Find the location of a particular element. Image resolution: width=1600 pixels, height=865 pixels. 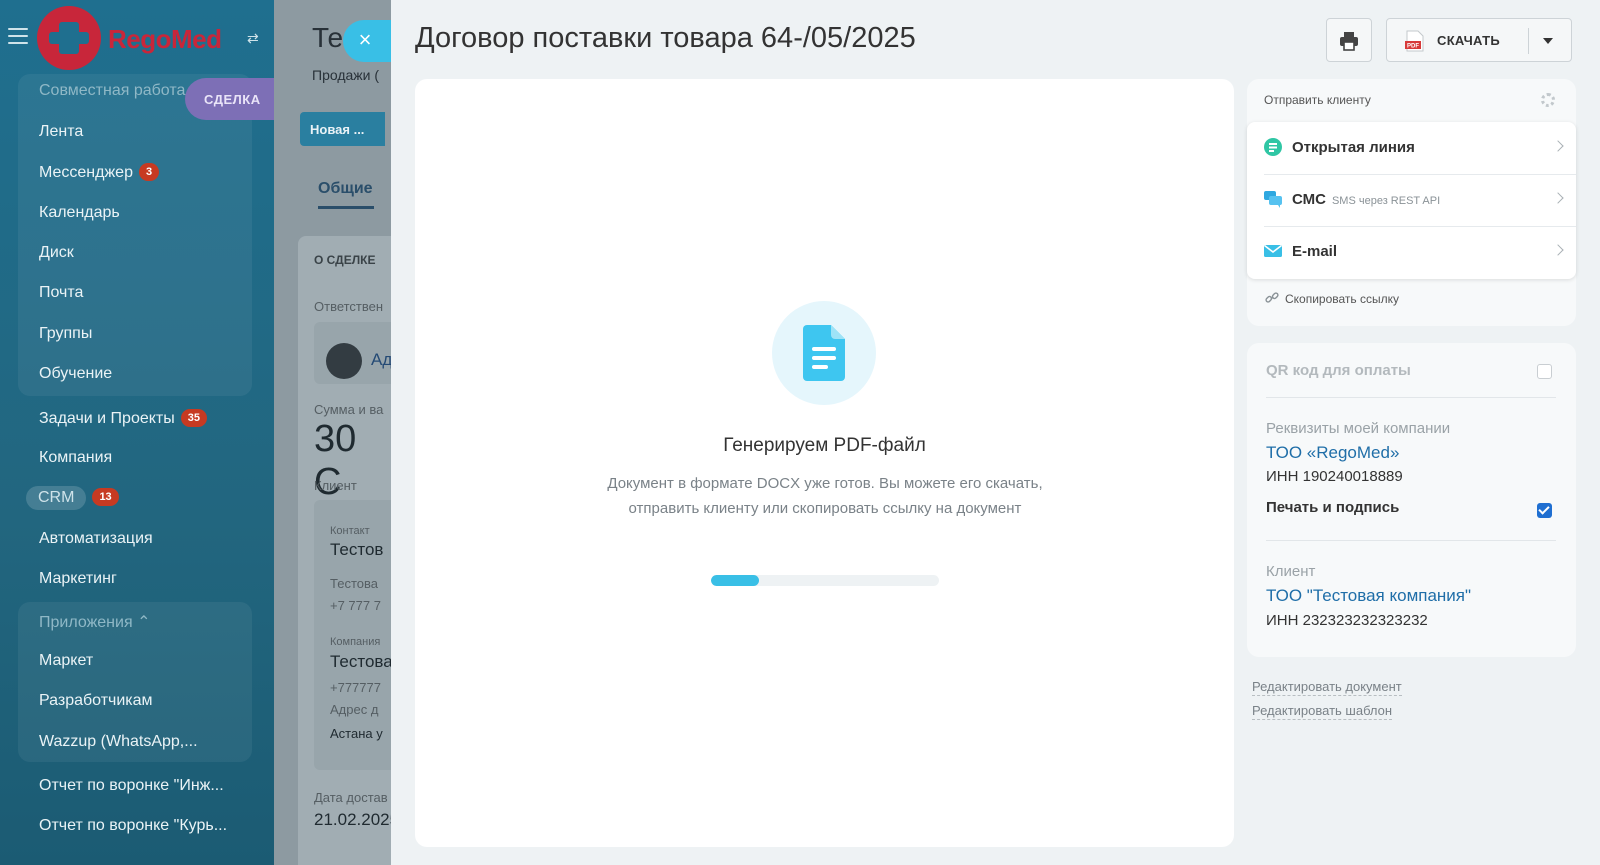

chat-icon is located at coordinates (1273, 199).